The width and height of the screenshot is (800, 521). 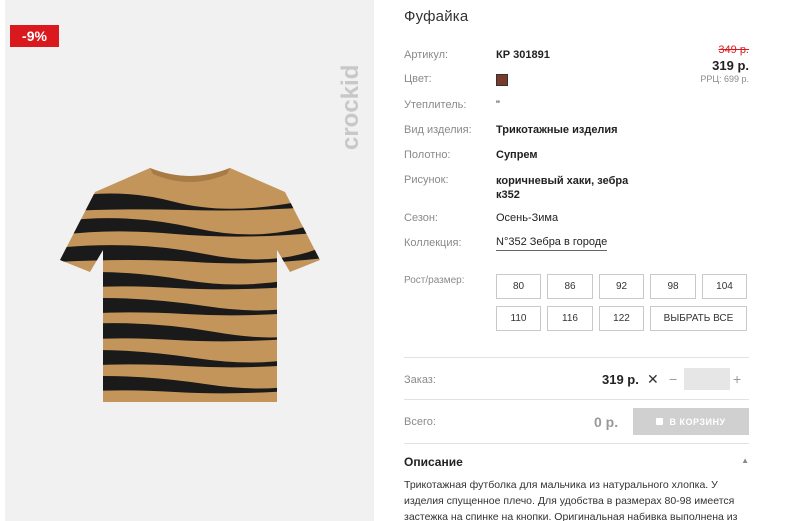 What do you see at coordinates (660, 421) in the screenshot?
I see `cart-icon` at bounding box center [660, 421].